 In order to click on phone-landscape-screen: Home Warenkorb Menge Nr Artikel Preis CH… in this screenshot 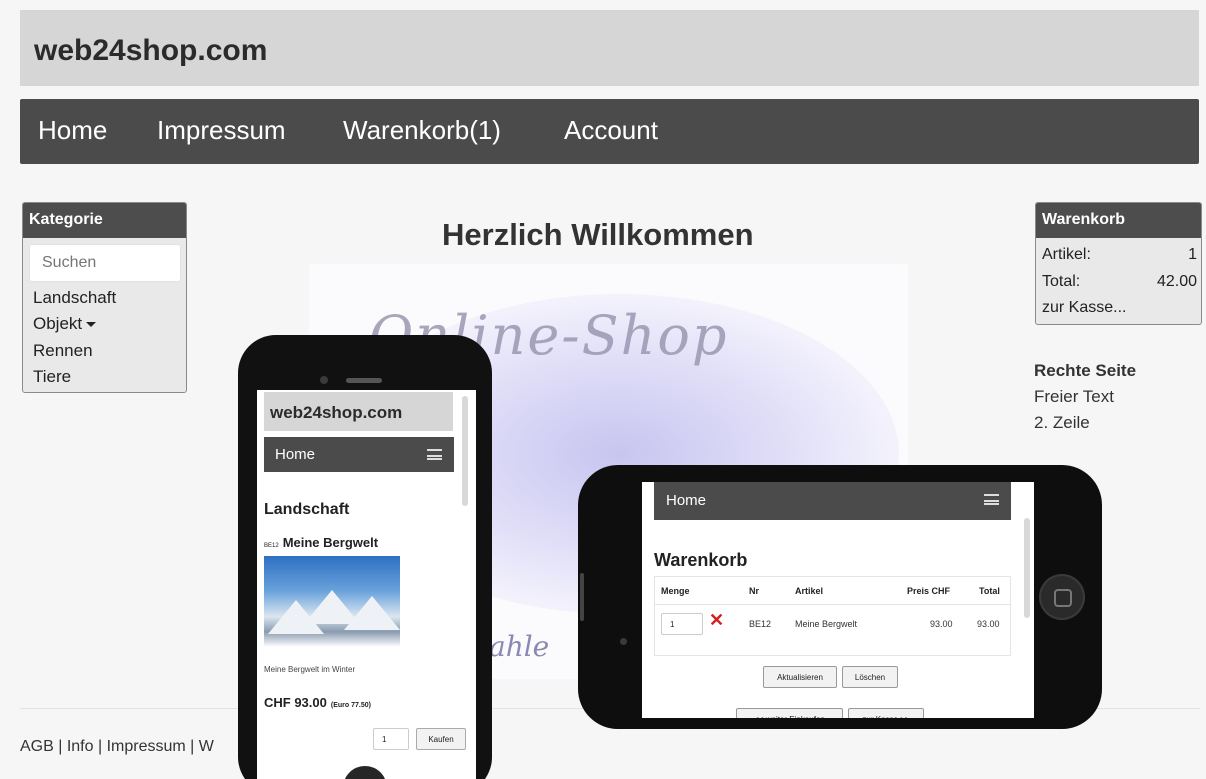, I will do `click(838, 600)`.